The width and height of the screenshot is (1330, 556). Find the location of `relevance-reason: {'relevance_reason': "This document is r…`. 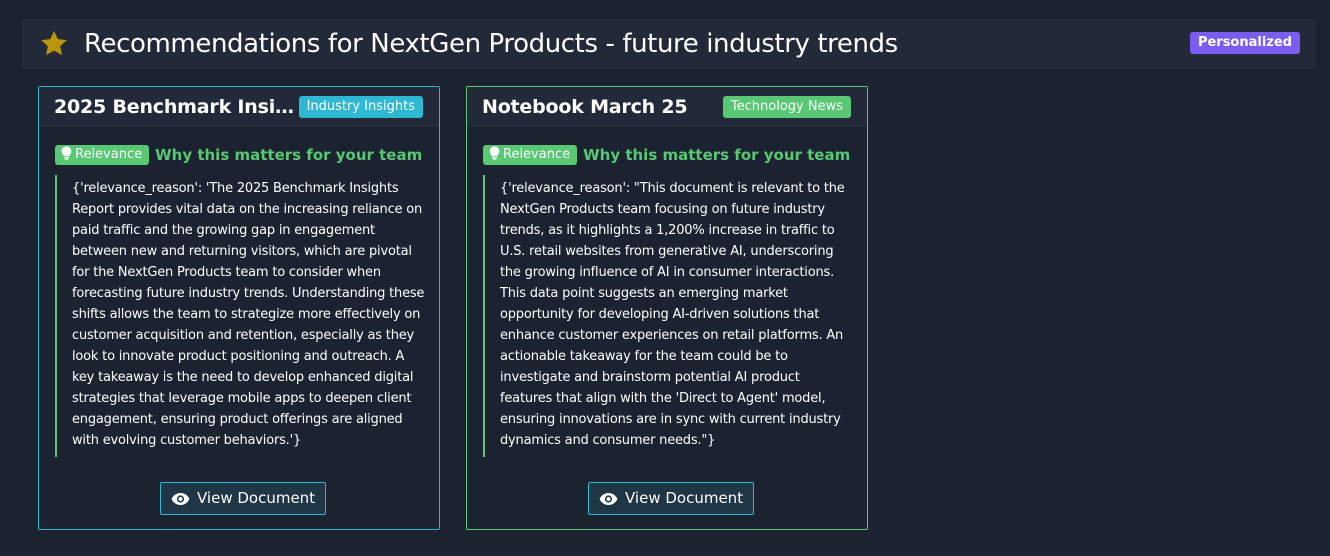

relevance-reason: {'relevance_reason': "This document is r… is located at coordinates (668, 316).